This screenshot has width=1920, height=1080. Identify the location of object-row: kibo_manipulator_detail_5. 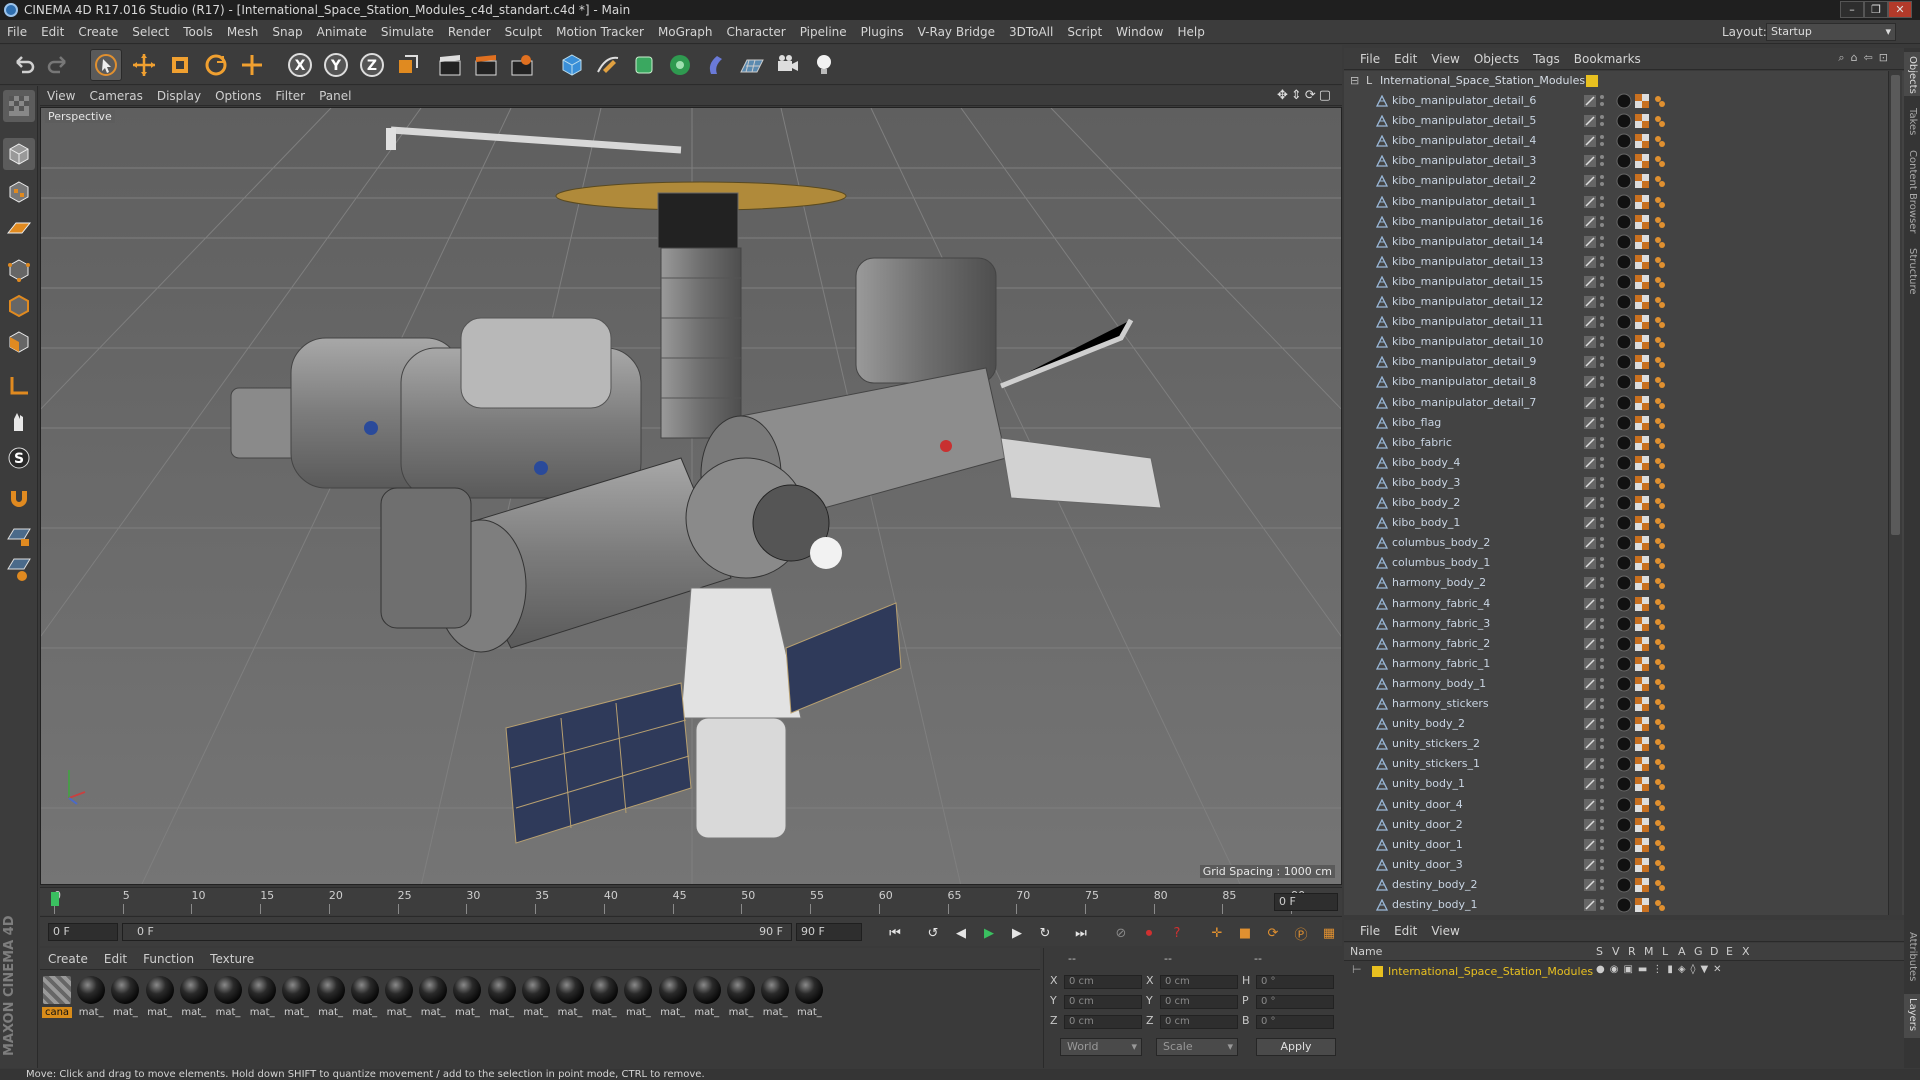
(1616, 121).